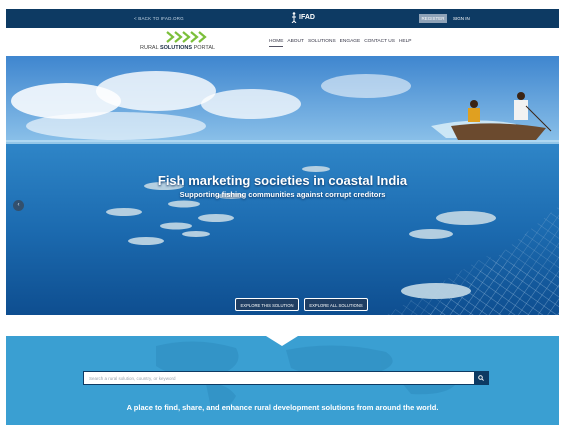 This screenshot has width=565, height=425. What do you see at coordinates (461, 18) in the screenshot?
I see `sign-in-link: SIGN IN` at bounding box center [461, 18].